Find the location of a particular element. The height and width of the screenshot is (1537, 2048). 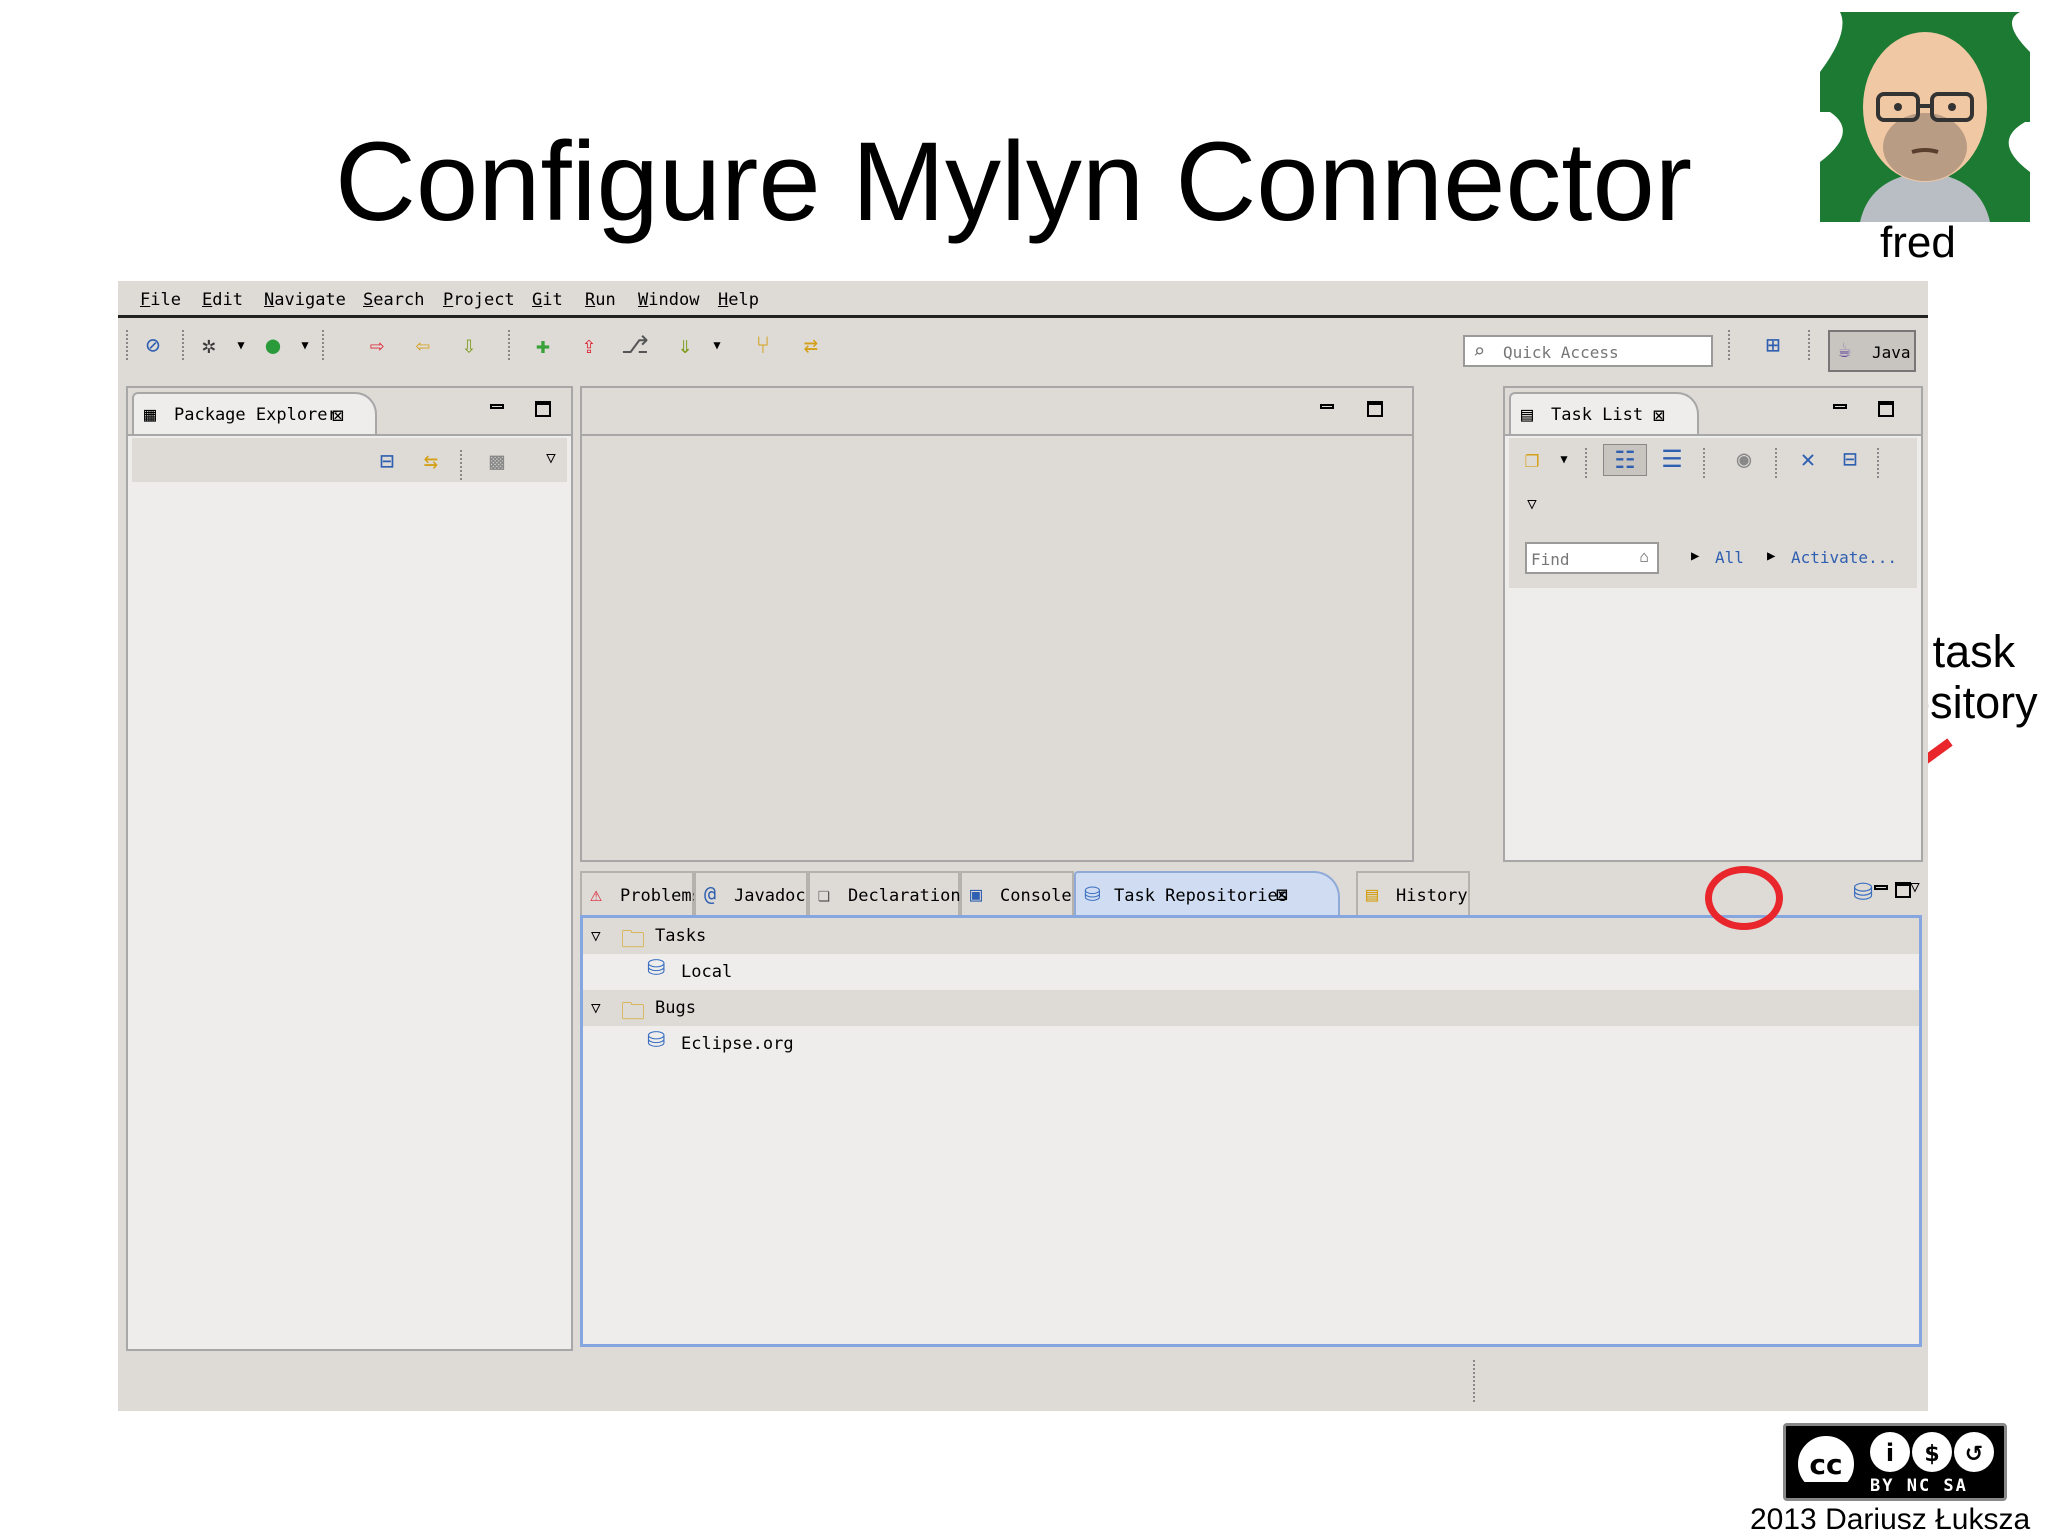

declaration-icon: ❏ is located at coordinates (824, 894).